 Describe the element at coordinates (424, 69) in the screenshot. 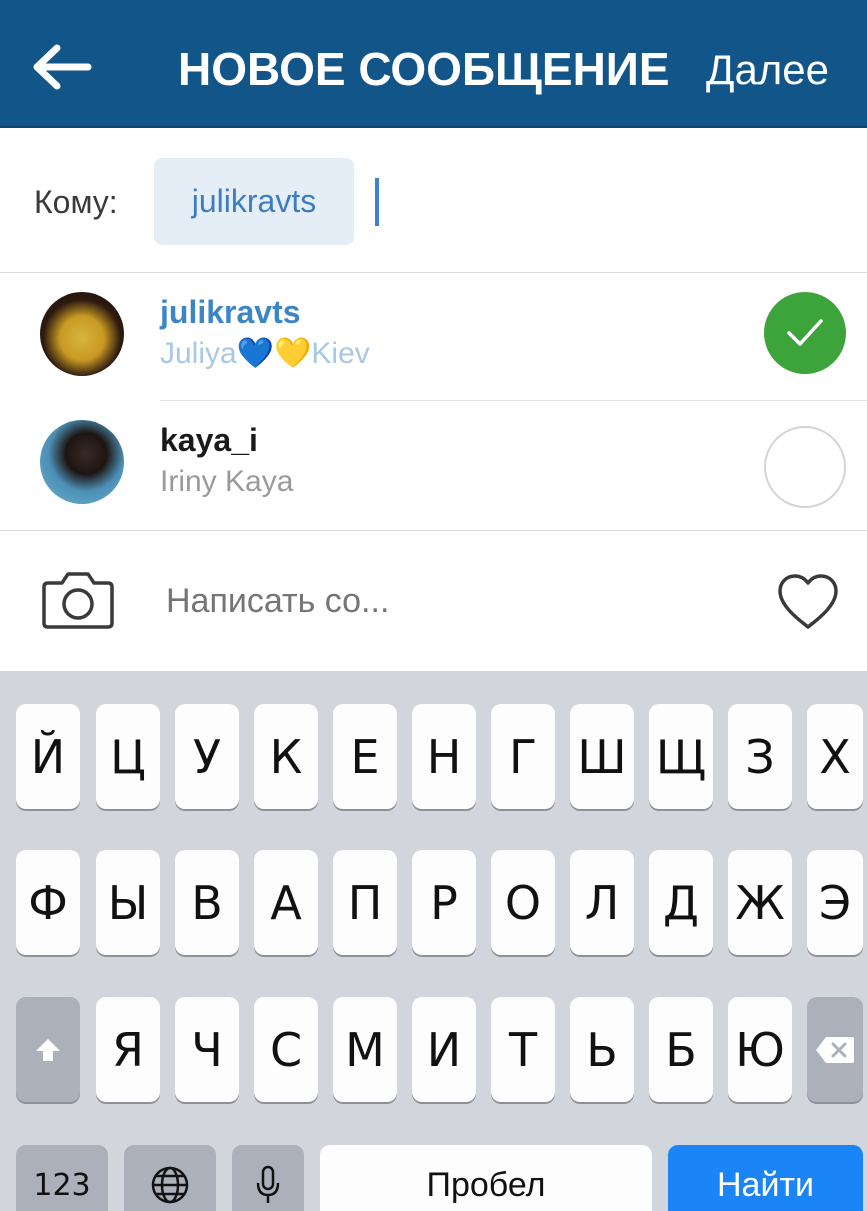

I see `page-title: НОВОЕ СООБЩЕНИЕ` at that location.